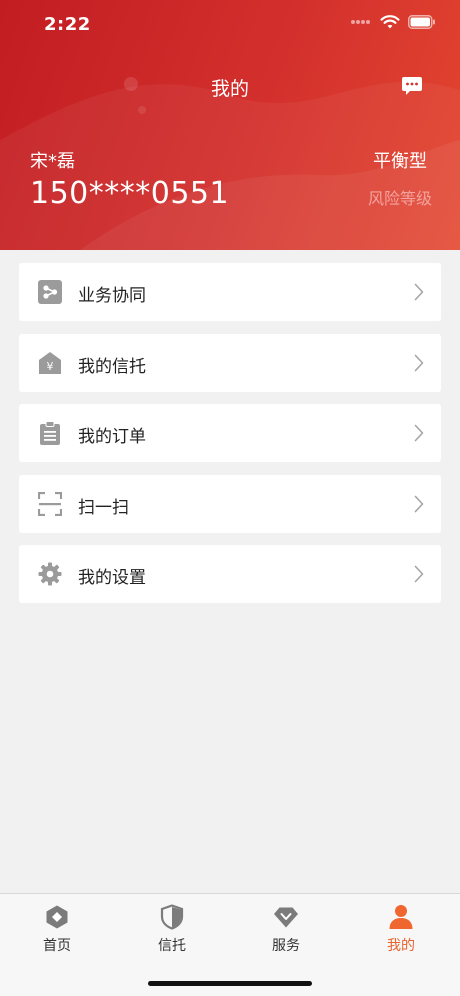 Image resolution: width=460 pixels, height=996 pixels. What do you see at coordinates (112, 437) in the screenshot?
I see `menu-item-label: 我的订单` at bounding box center [112, 437].